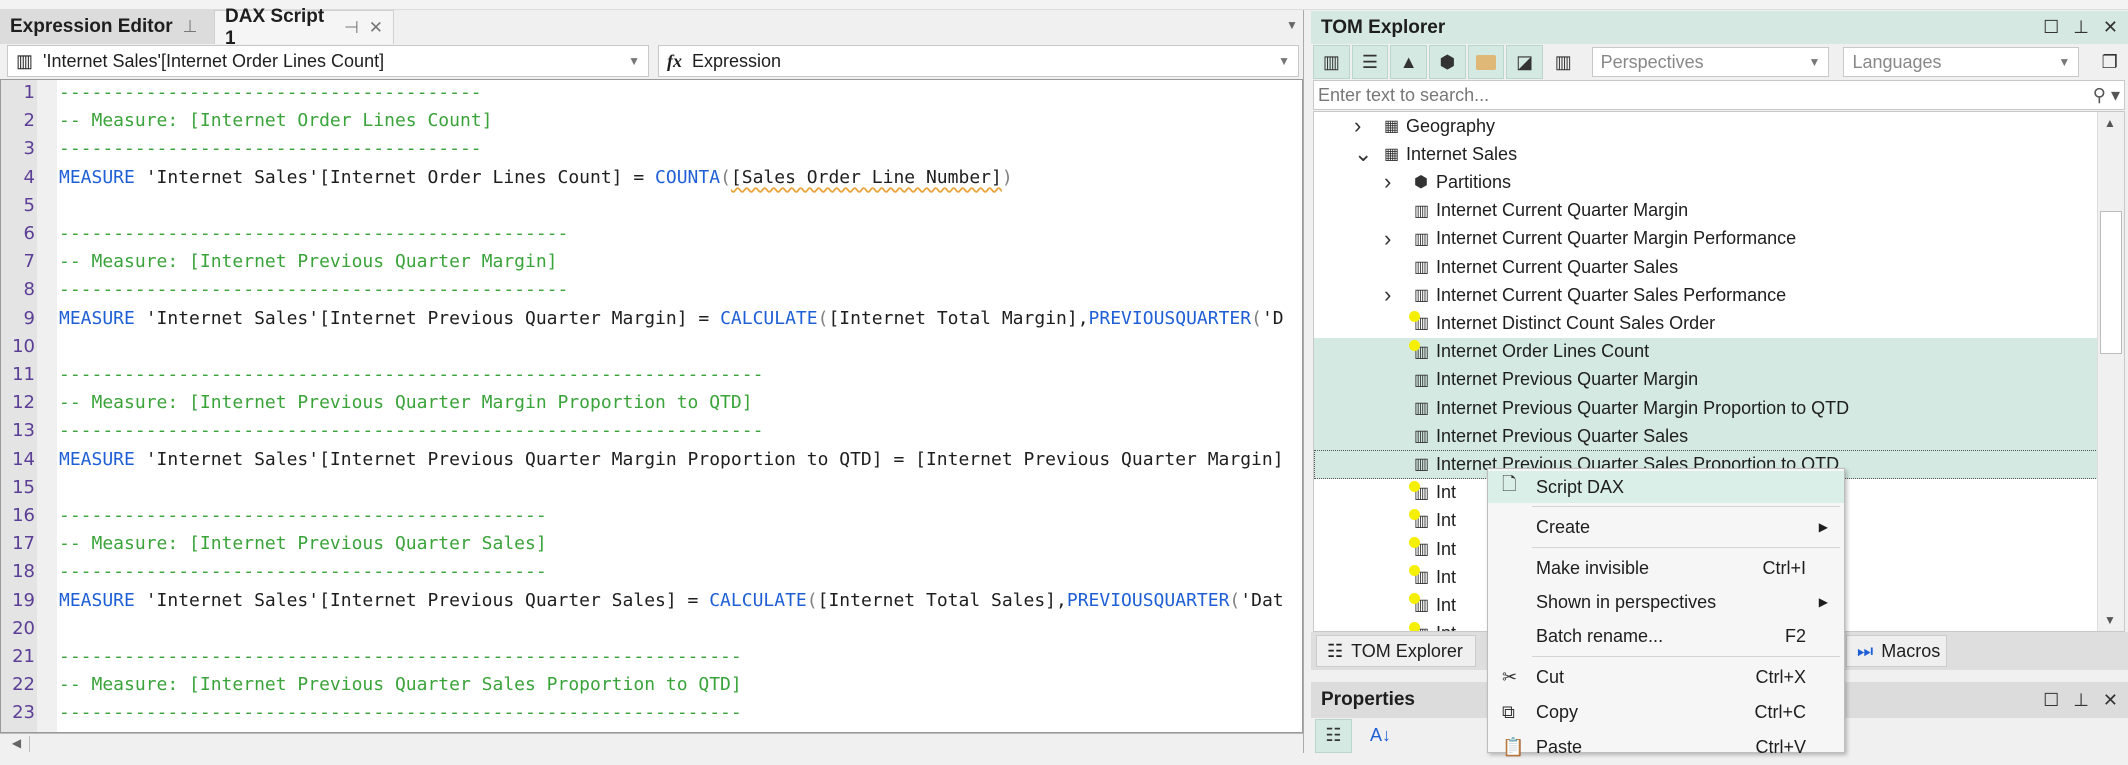 The image size is (2128, 765). What do you see at coordinates (1563, 62) in the screenshot?
I see `columns-icon: ▥` at bounding box center [1563, 62].